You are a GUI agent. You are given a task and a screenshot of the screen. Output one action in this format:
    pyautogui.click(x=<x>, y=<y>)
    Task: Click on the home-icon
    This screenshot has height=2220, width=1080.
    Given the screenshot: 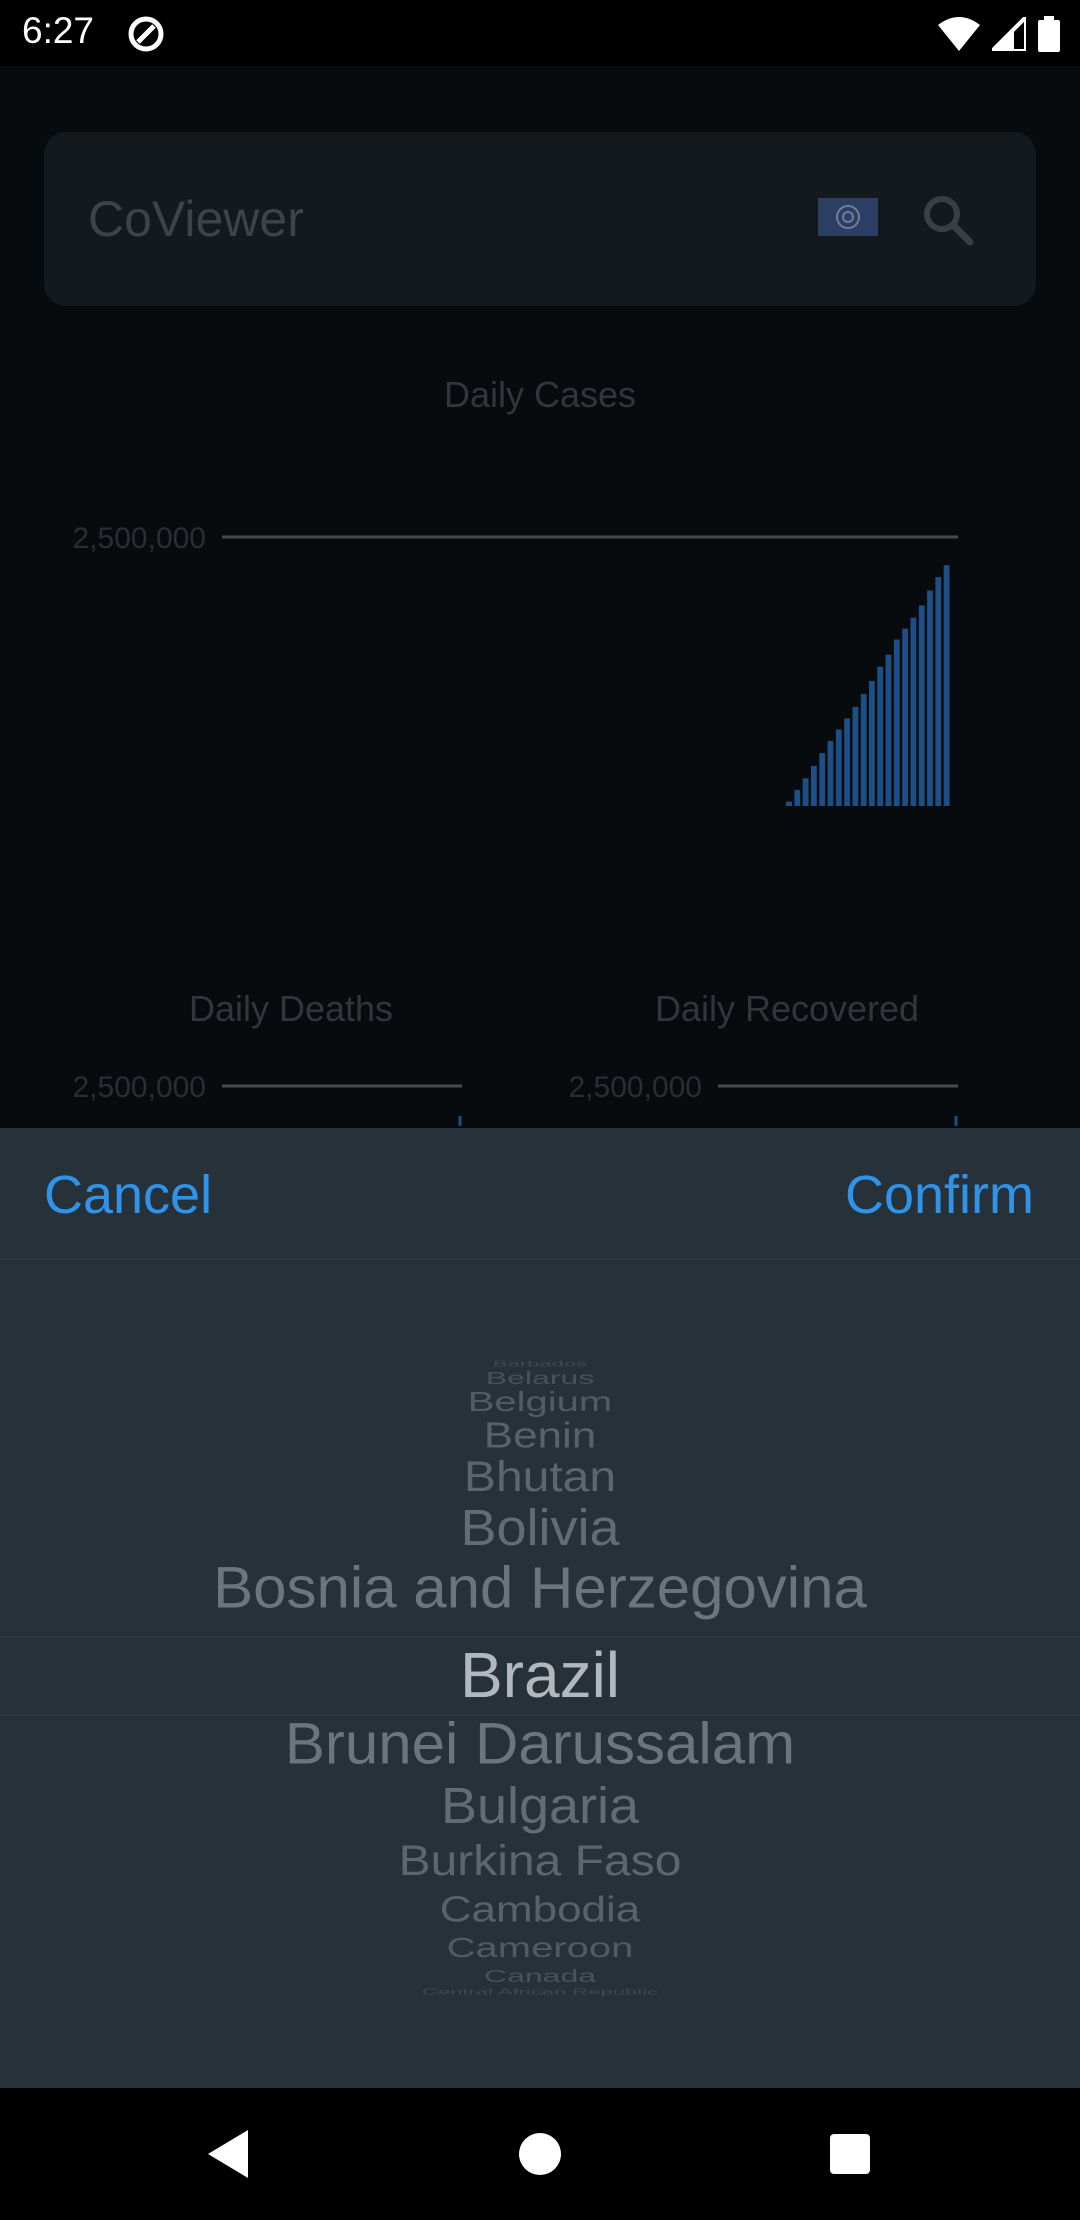 What is the action you would take?
    pyautogui.click(x=540, y=2154)
    